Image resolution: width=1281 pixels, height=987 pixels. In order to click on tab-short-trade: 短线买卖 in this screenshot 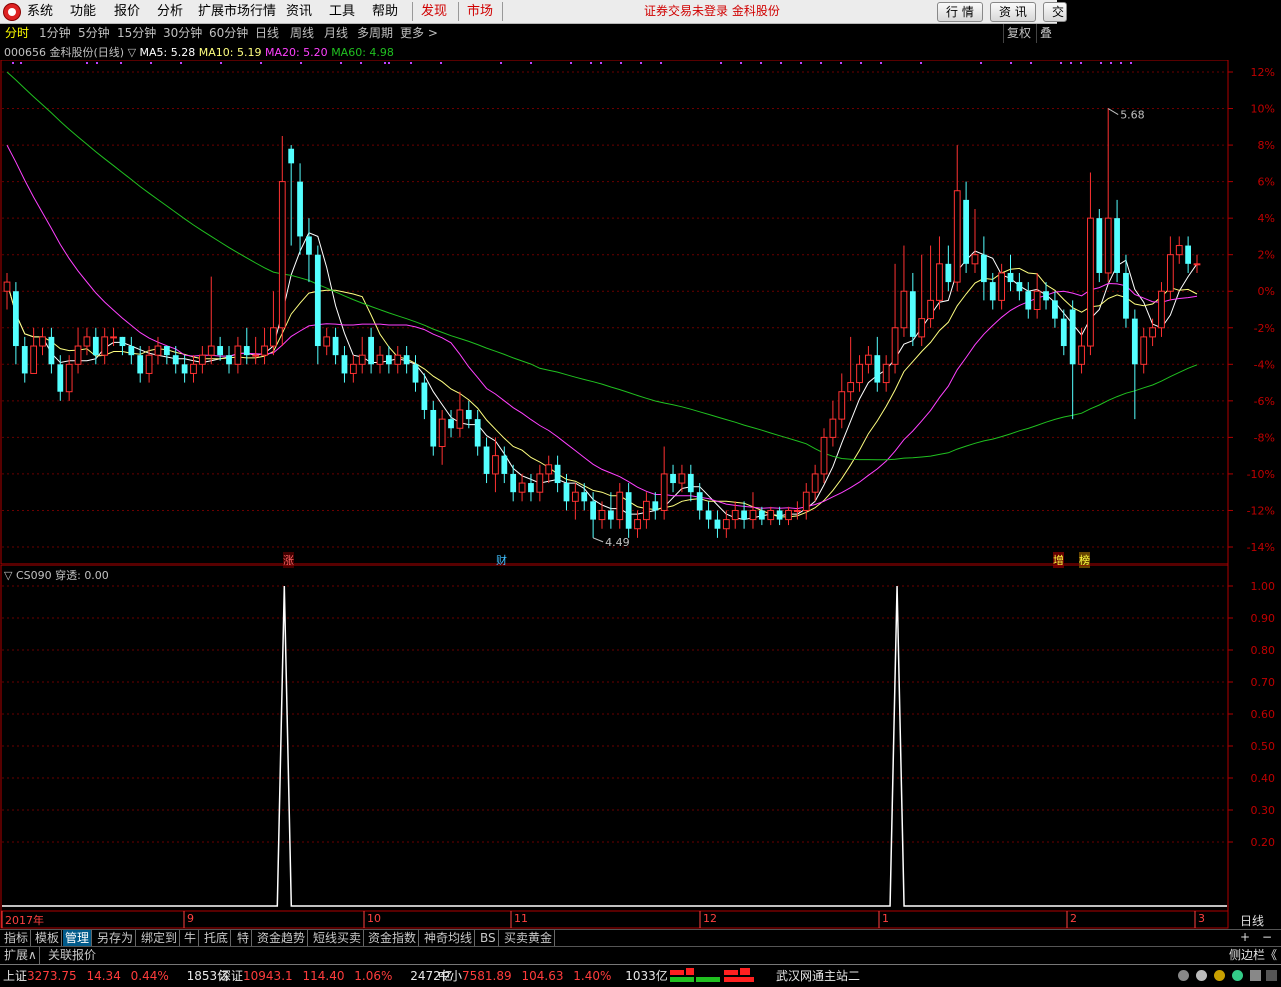, I will do `click(338, 938)`.